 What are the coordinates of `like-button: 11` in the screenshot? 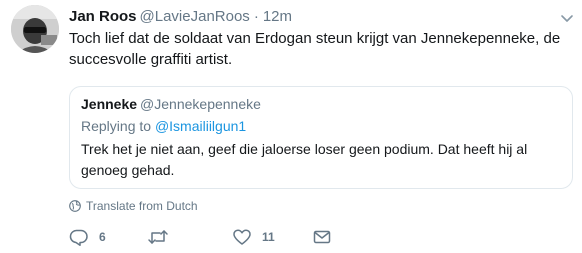 It's located at (253, 237).